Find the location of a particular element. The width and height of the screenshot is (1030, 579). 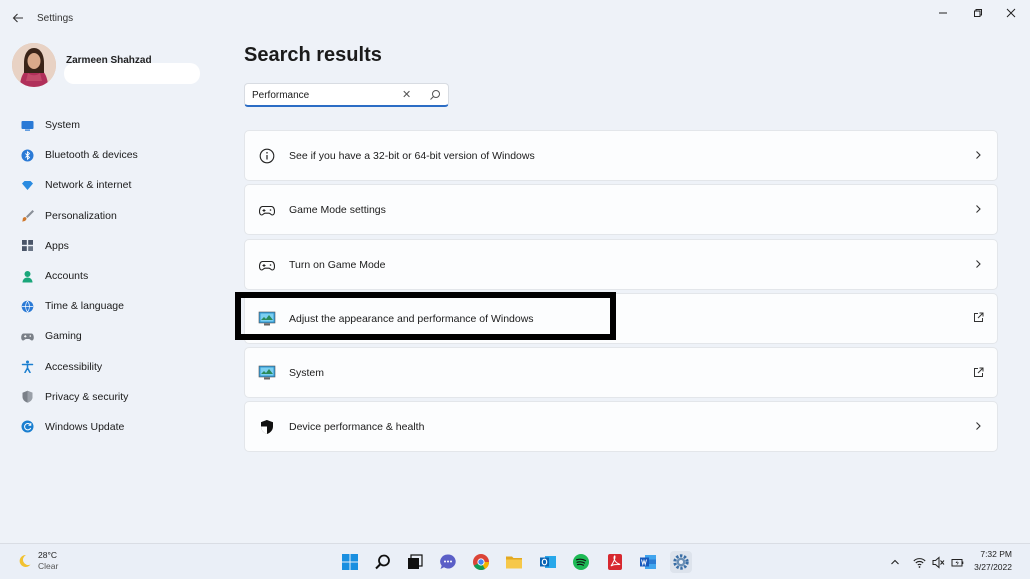

user-email-redacted is located at coordinates (132, 73).